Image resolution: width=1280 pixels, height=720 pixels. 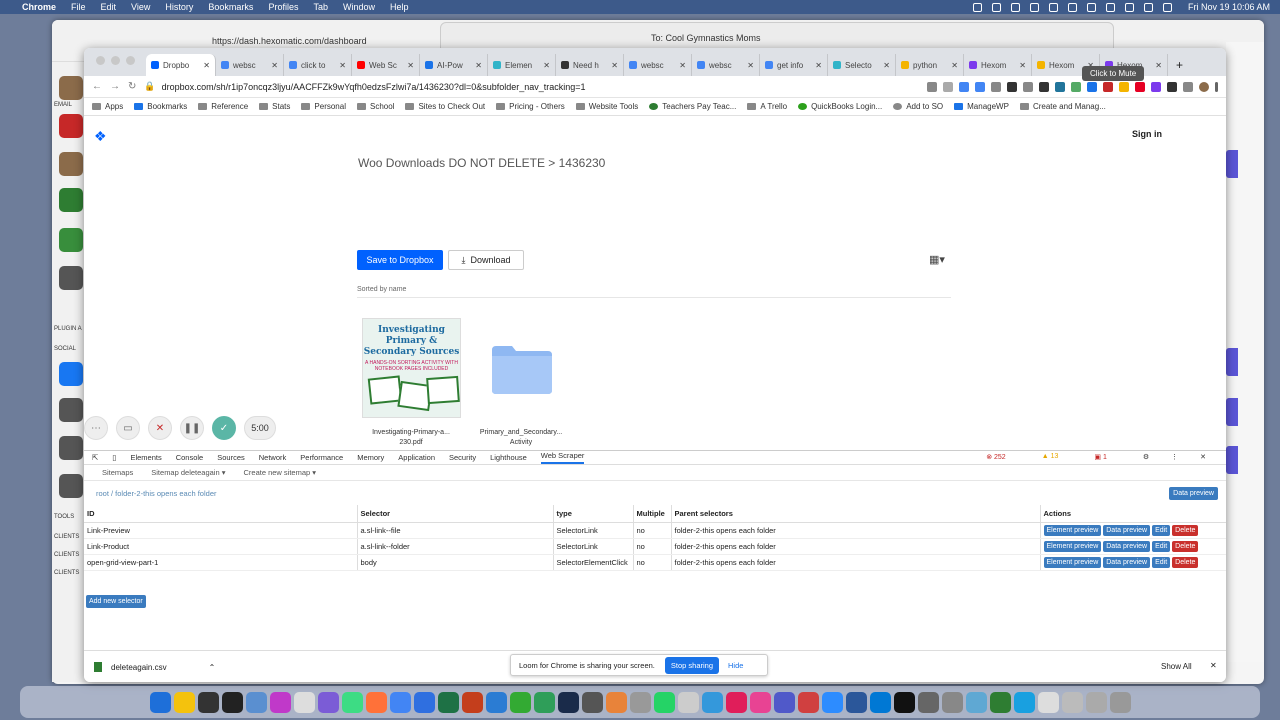 What do you see at coordinates (109, 7) in the screenshot?
I see `menu-edit: Edit` at bounding box center [109, 7].